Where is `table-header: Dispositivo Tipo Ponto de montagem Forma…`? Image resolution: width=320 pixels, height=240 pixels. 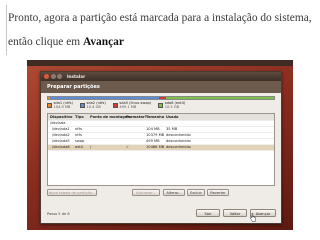
table-header: Dispositivo Tipo Ponto de montagem Forma… is located at coordinates (161, 117).